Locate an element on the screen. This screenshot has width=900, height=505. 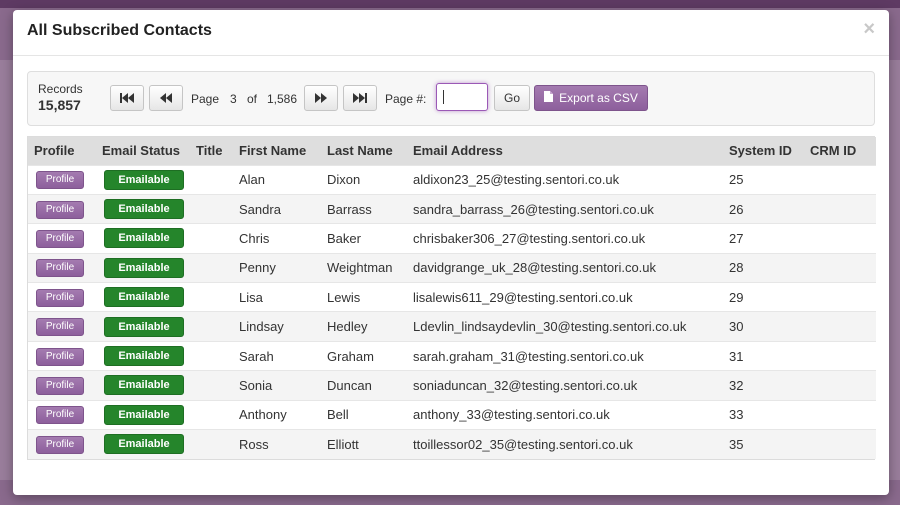
last-name-cell: Barrass is located at coordinates (349, 209).